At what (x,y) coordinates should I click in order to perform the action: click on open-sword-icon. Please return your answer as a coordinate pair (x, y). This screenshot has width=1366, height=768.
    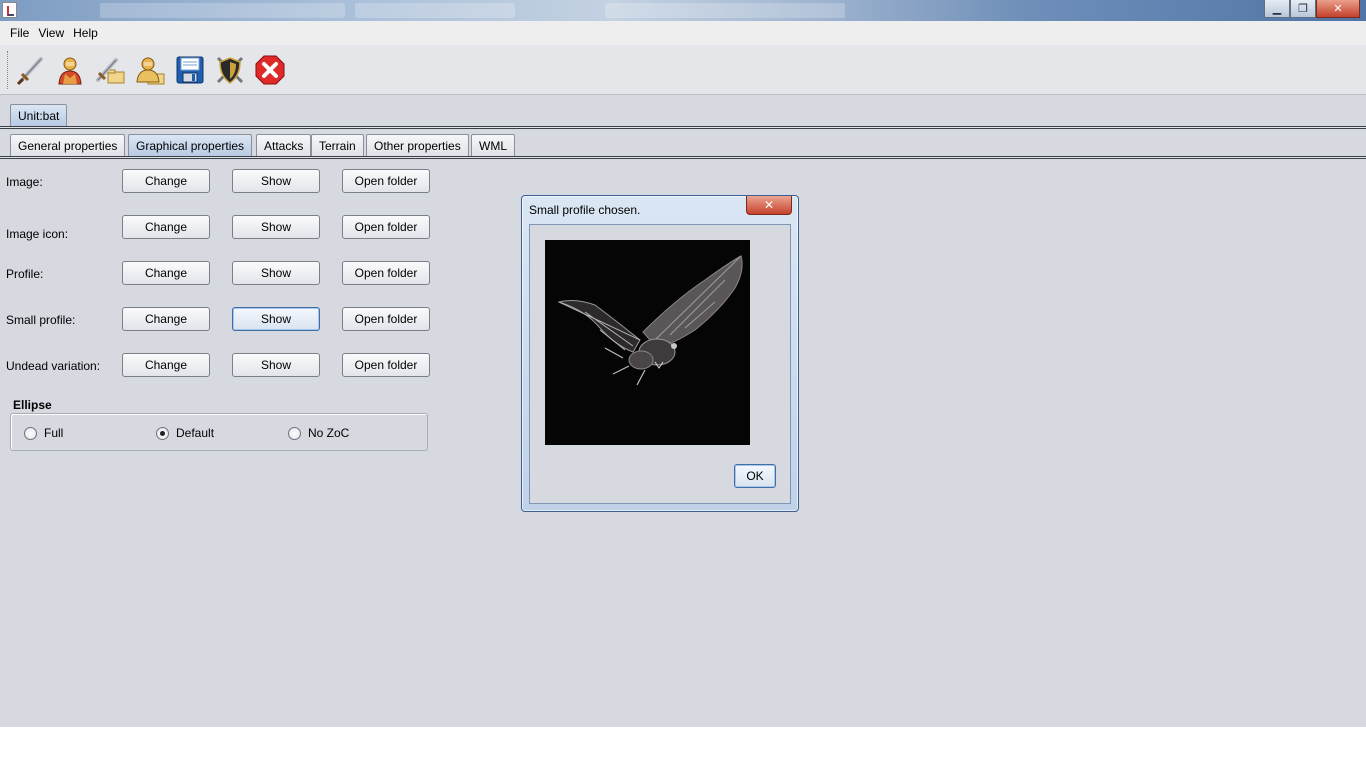
    Looking at the image, I should click on (110, 71).